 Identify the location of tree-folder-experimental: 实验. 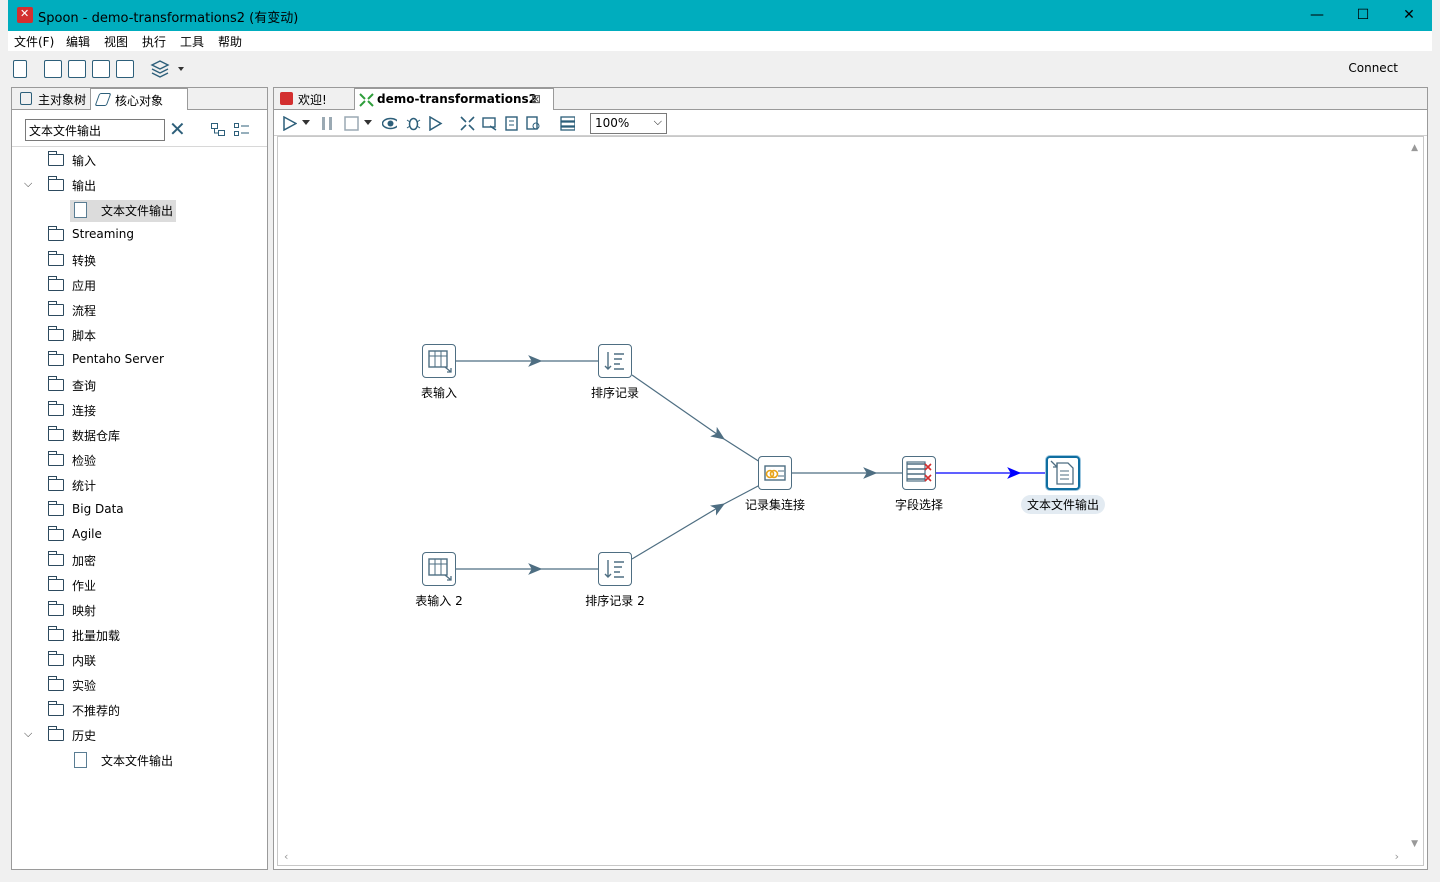
(147, 686).